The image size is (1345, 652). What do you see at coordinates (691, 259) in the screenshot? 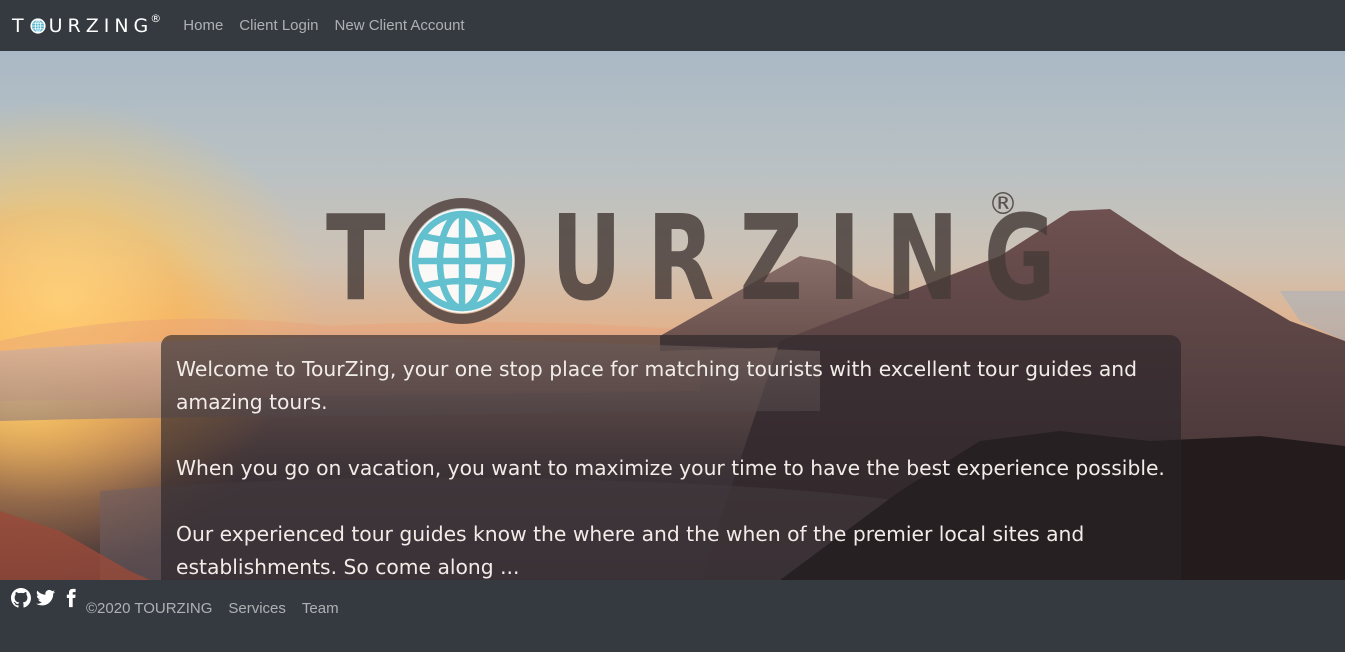
I see `hero-tourzing-logo: T URZING ®` at bounding box center [691, 259].